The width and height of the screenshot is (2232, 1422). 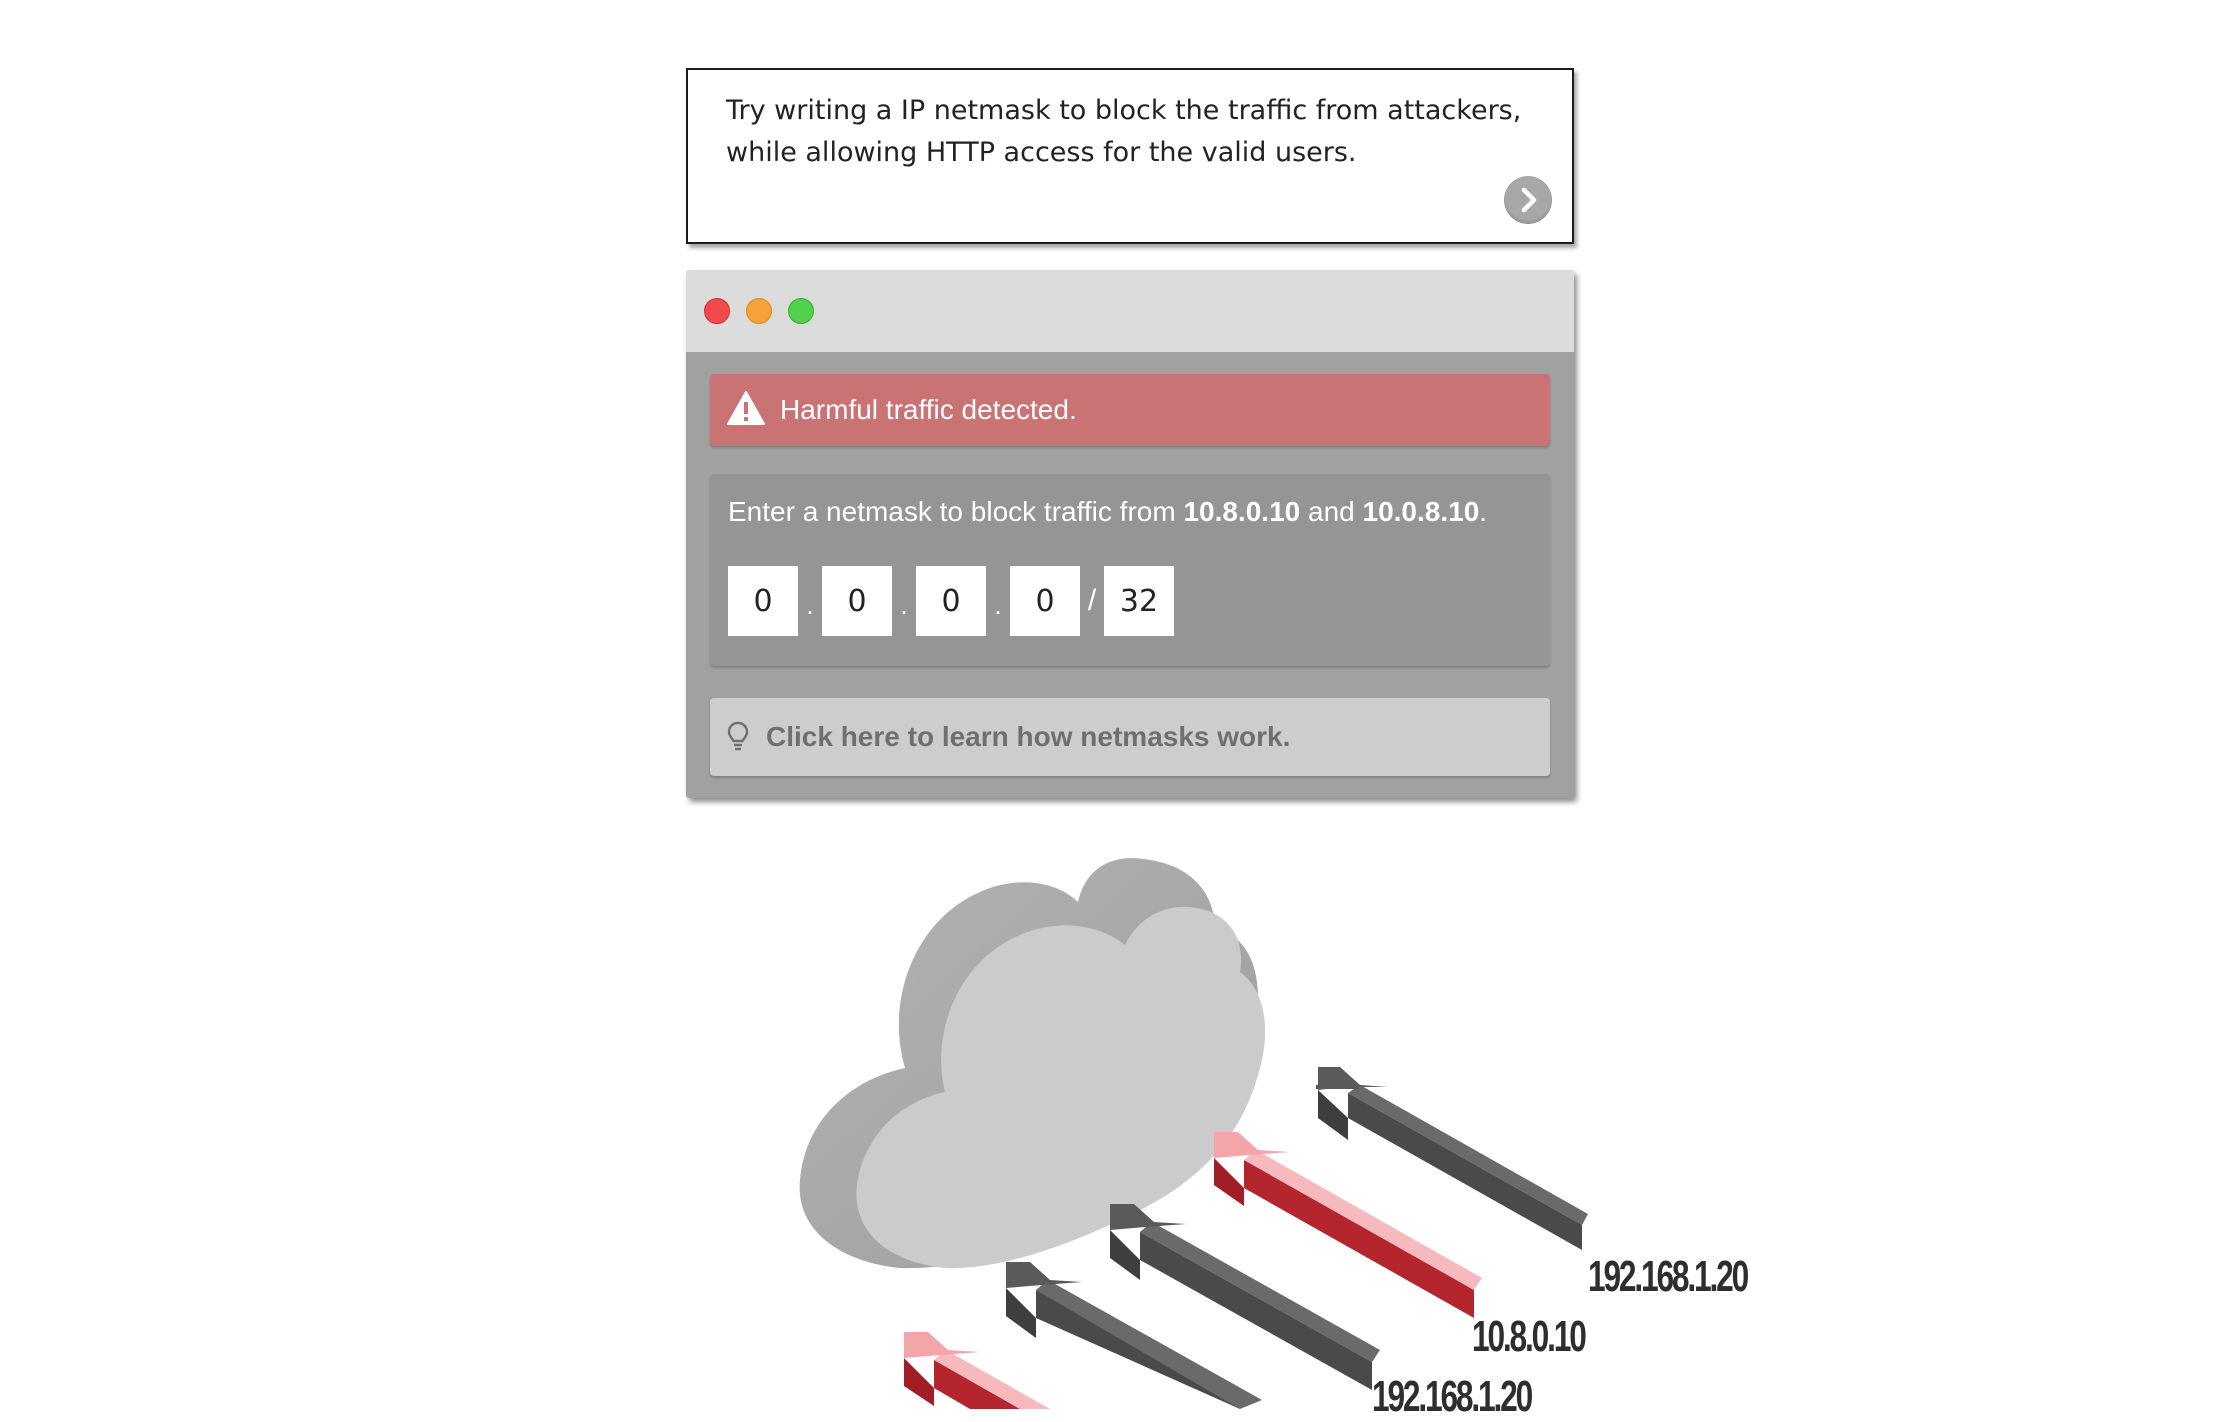 I want to click on warning-triangle-icon, so click(x=746, y=408).